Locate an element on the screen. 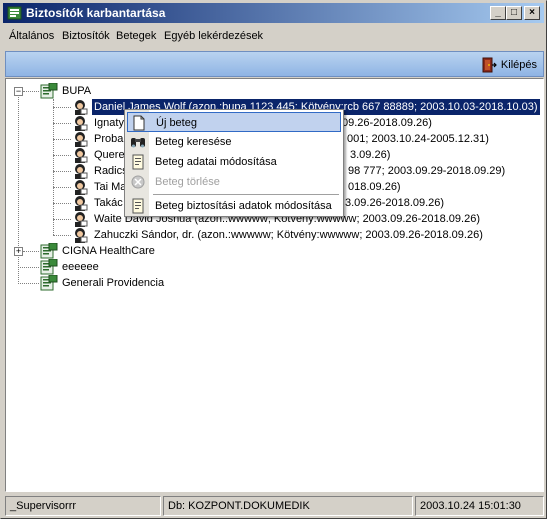  patient-label-tail: 09.26-2018.09.26) is located at coordinates (387, 123).